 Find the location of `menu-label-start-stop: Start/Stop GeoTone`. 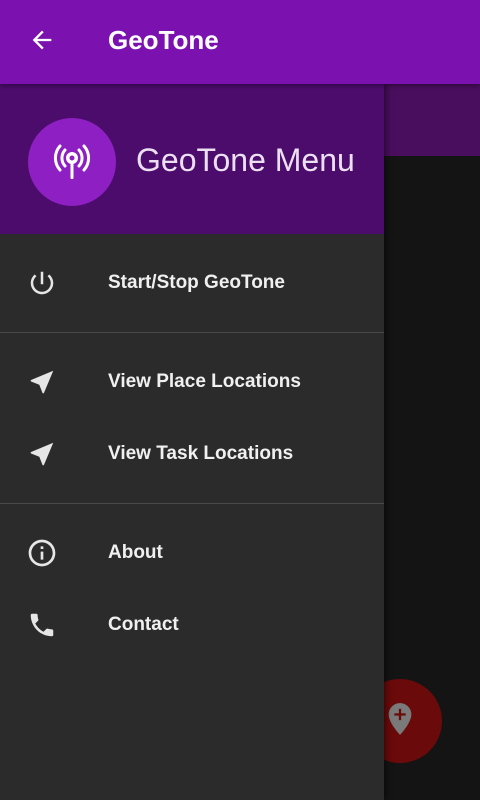

menu-label-start-stop: Start/Stop GeoTone is located at coordinates (196, 282).